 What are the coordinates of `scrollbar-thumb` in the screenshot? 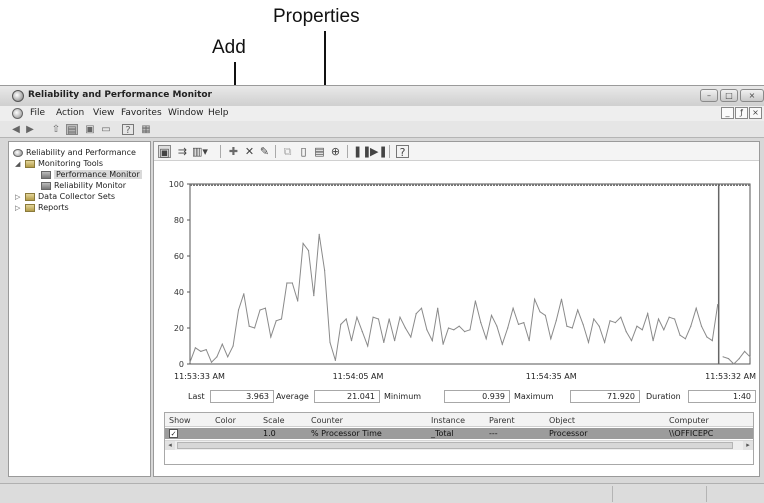 It's located at (455, 445).